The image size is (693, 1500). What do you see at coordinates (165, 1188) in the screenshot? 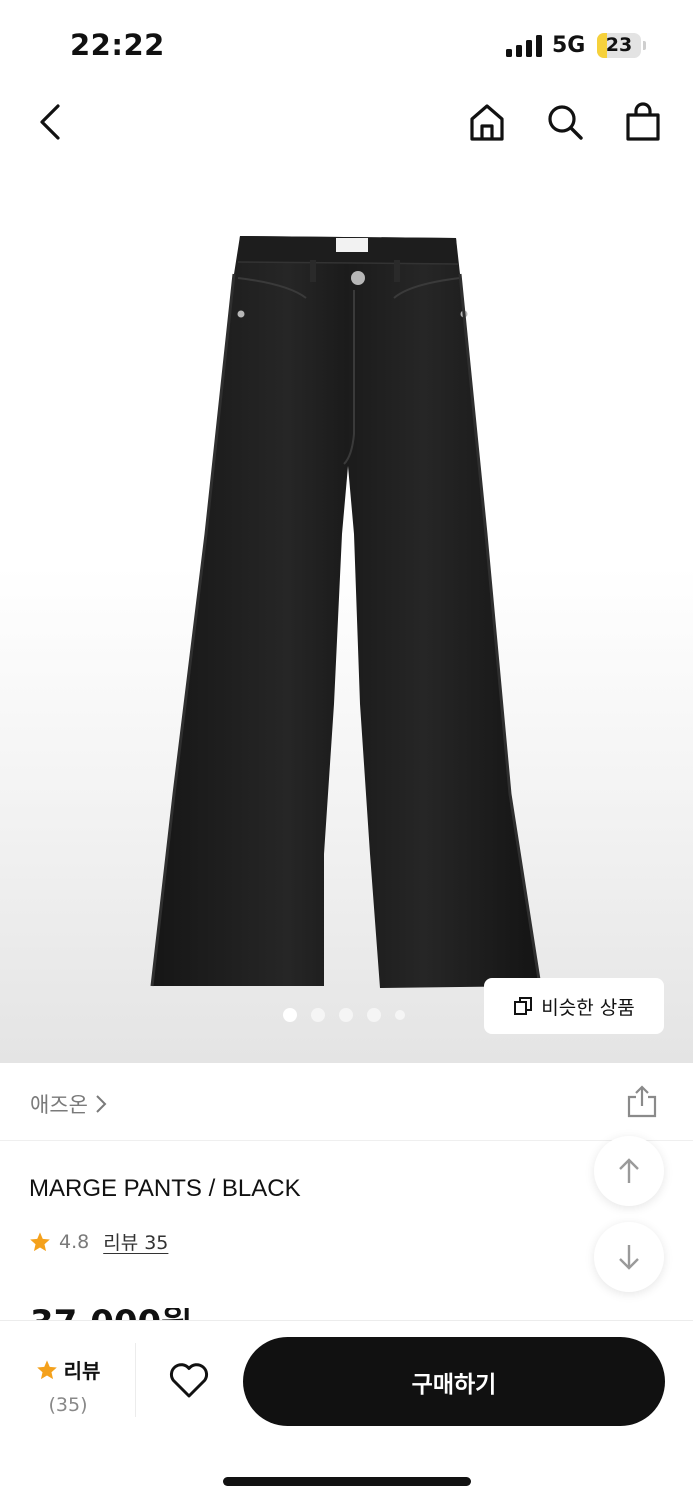
I see `product-title: MARGE PANTS / BLACK` at bounding box center [165, 1188].